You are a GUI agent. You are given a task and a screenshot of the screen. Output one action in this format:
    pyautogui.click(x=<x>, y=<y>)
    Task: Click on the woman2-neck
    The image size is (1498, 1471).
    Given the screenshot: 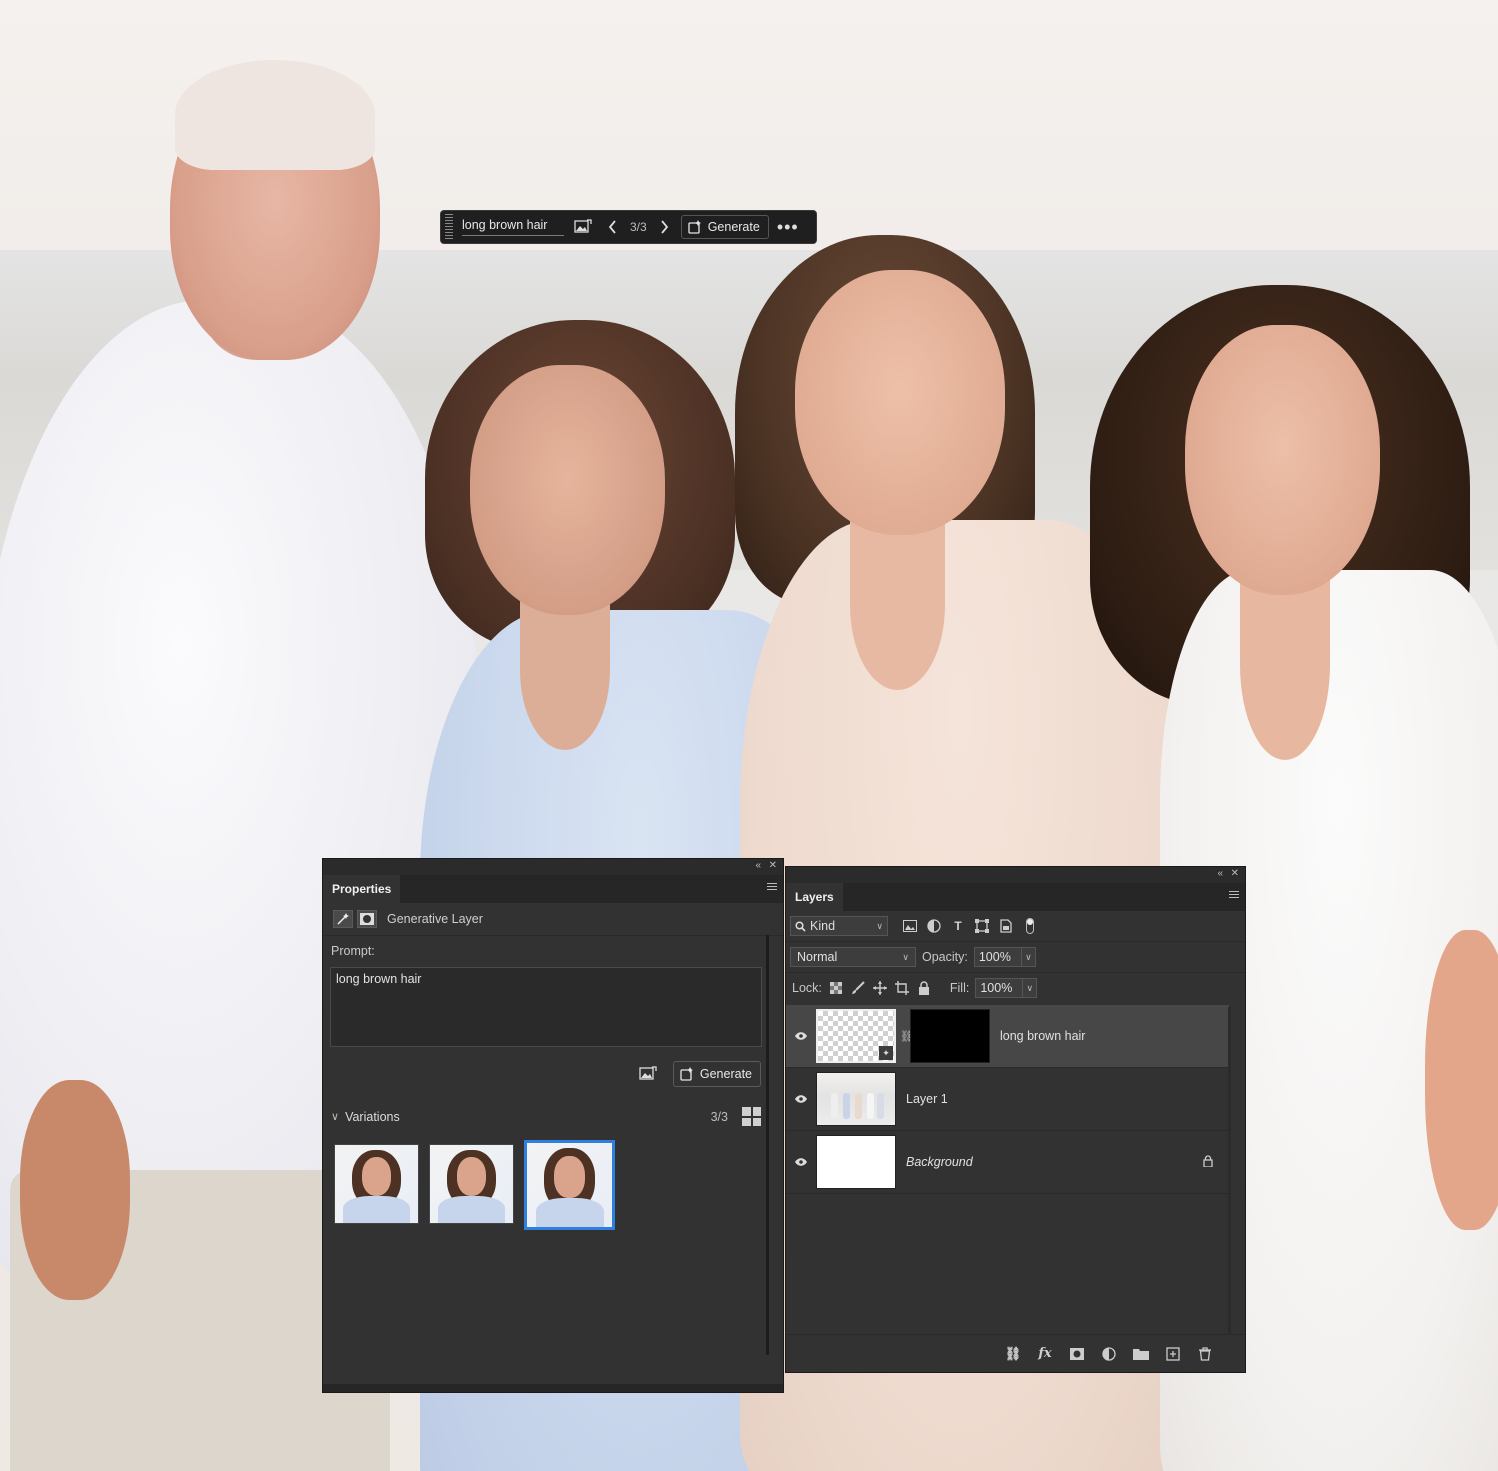 What is the action you would take?
    pyautogui.click(x=897, y=605)
    